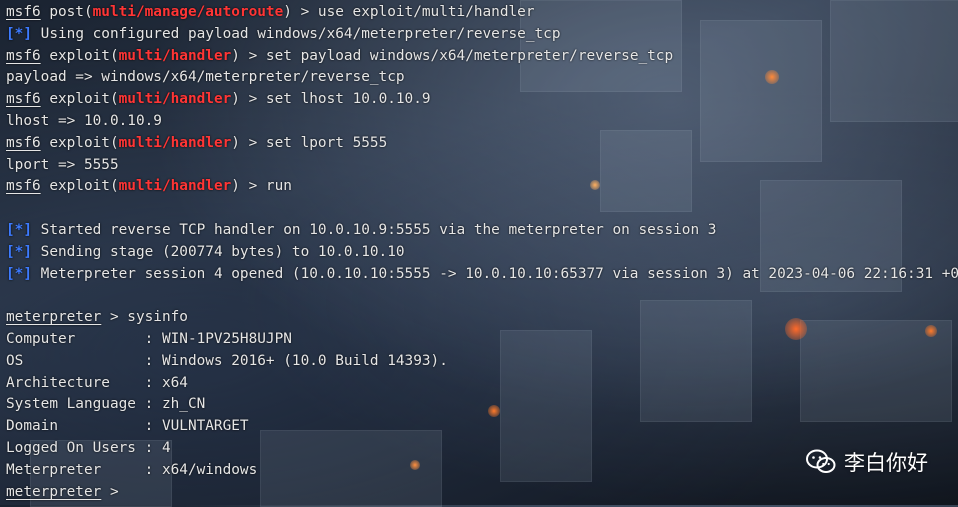  Describe the element at coordinates (482, 187) in the screenshot. I see `terminal-line: msf6 exploit(multi/handler) > run` at that location.